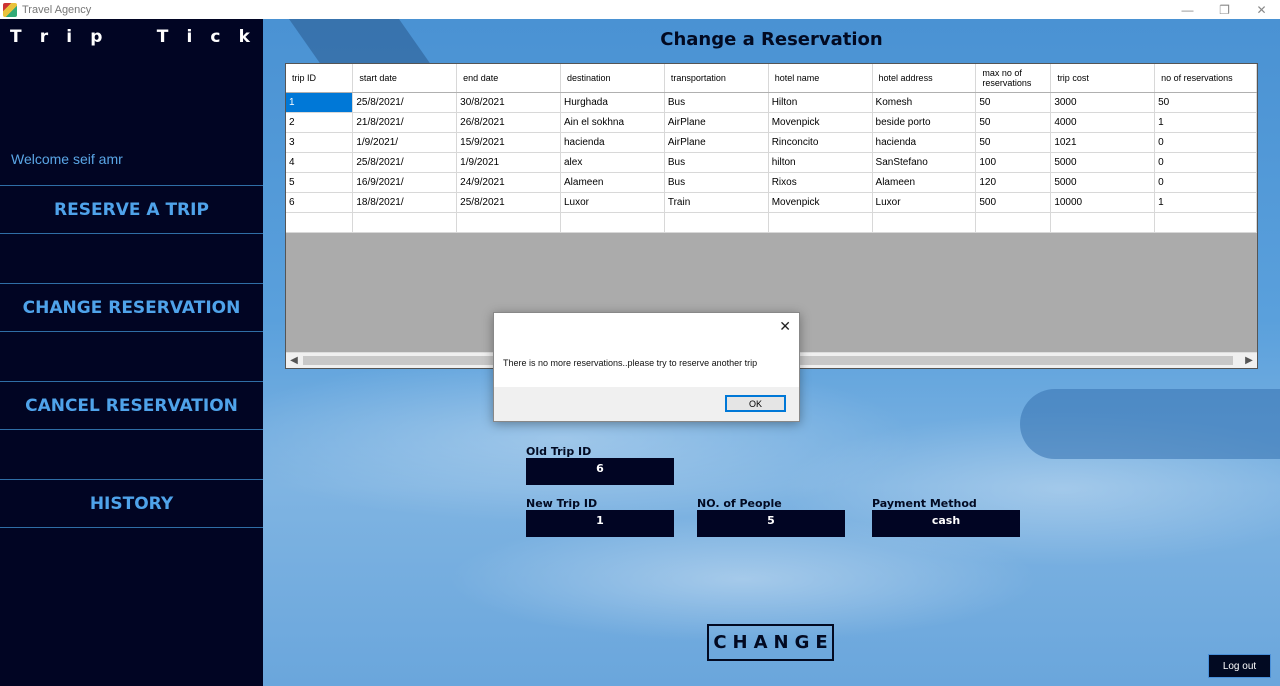 The image size is (1280, 686). Describe the element at coordinates (820, 162) in the screenshot. I see `table-cell: hilton` at that location.